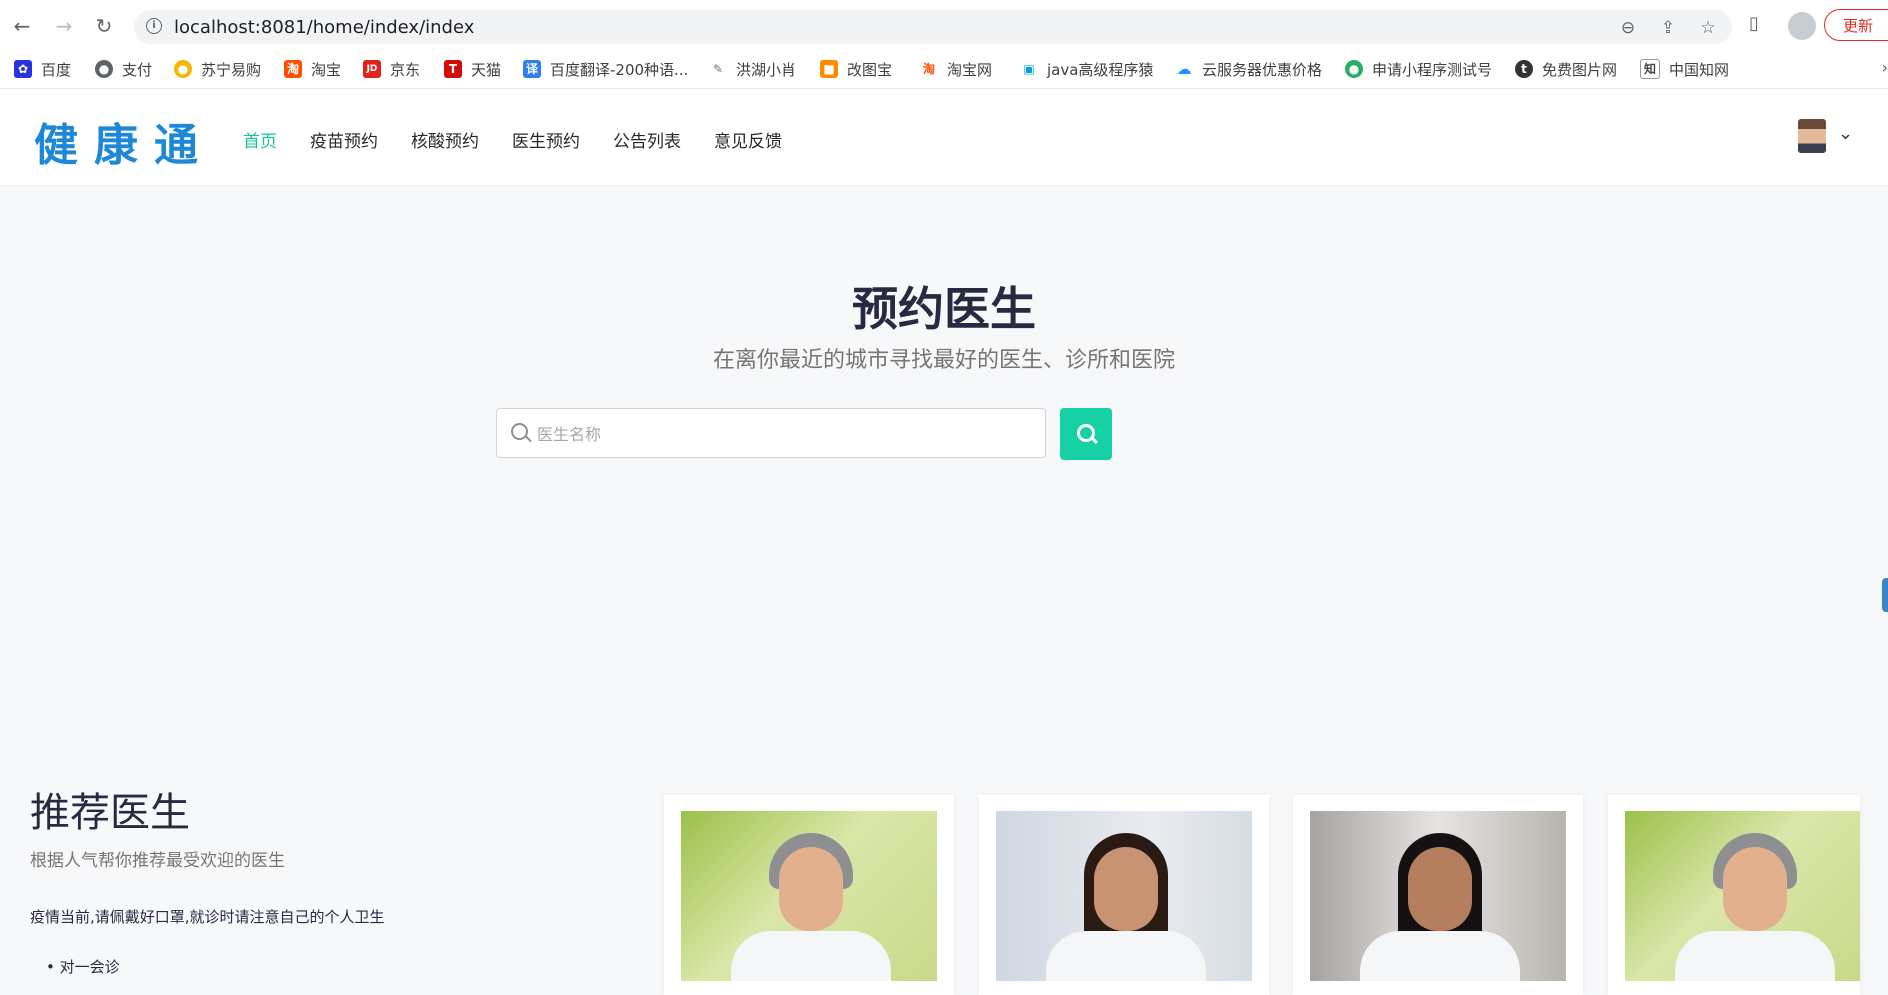 This screenshot has height=995, width=1888. What do you see at coordinates (1354, 69) in the screenshot?
I see `wechat-icon: ●` at bounding box center [1354, 69].